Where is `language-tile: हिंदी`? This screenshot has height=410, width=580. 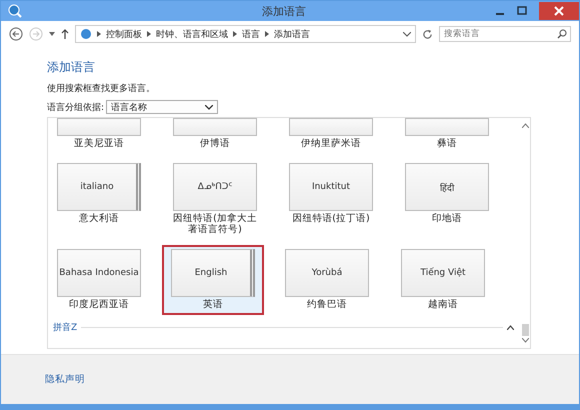
language-tile: हिंदी is located at coordinates (447, 187).